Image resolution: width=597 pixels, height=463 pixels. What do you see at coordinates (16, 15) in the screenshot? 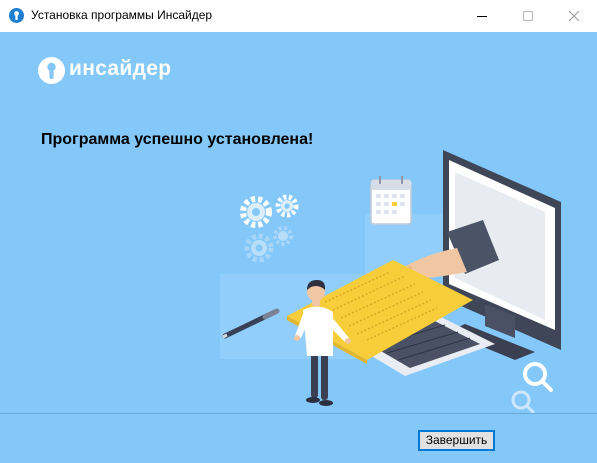
I see `insider-app-icon` at bounding box center [16, 15].